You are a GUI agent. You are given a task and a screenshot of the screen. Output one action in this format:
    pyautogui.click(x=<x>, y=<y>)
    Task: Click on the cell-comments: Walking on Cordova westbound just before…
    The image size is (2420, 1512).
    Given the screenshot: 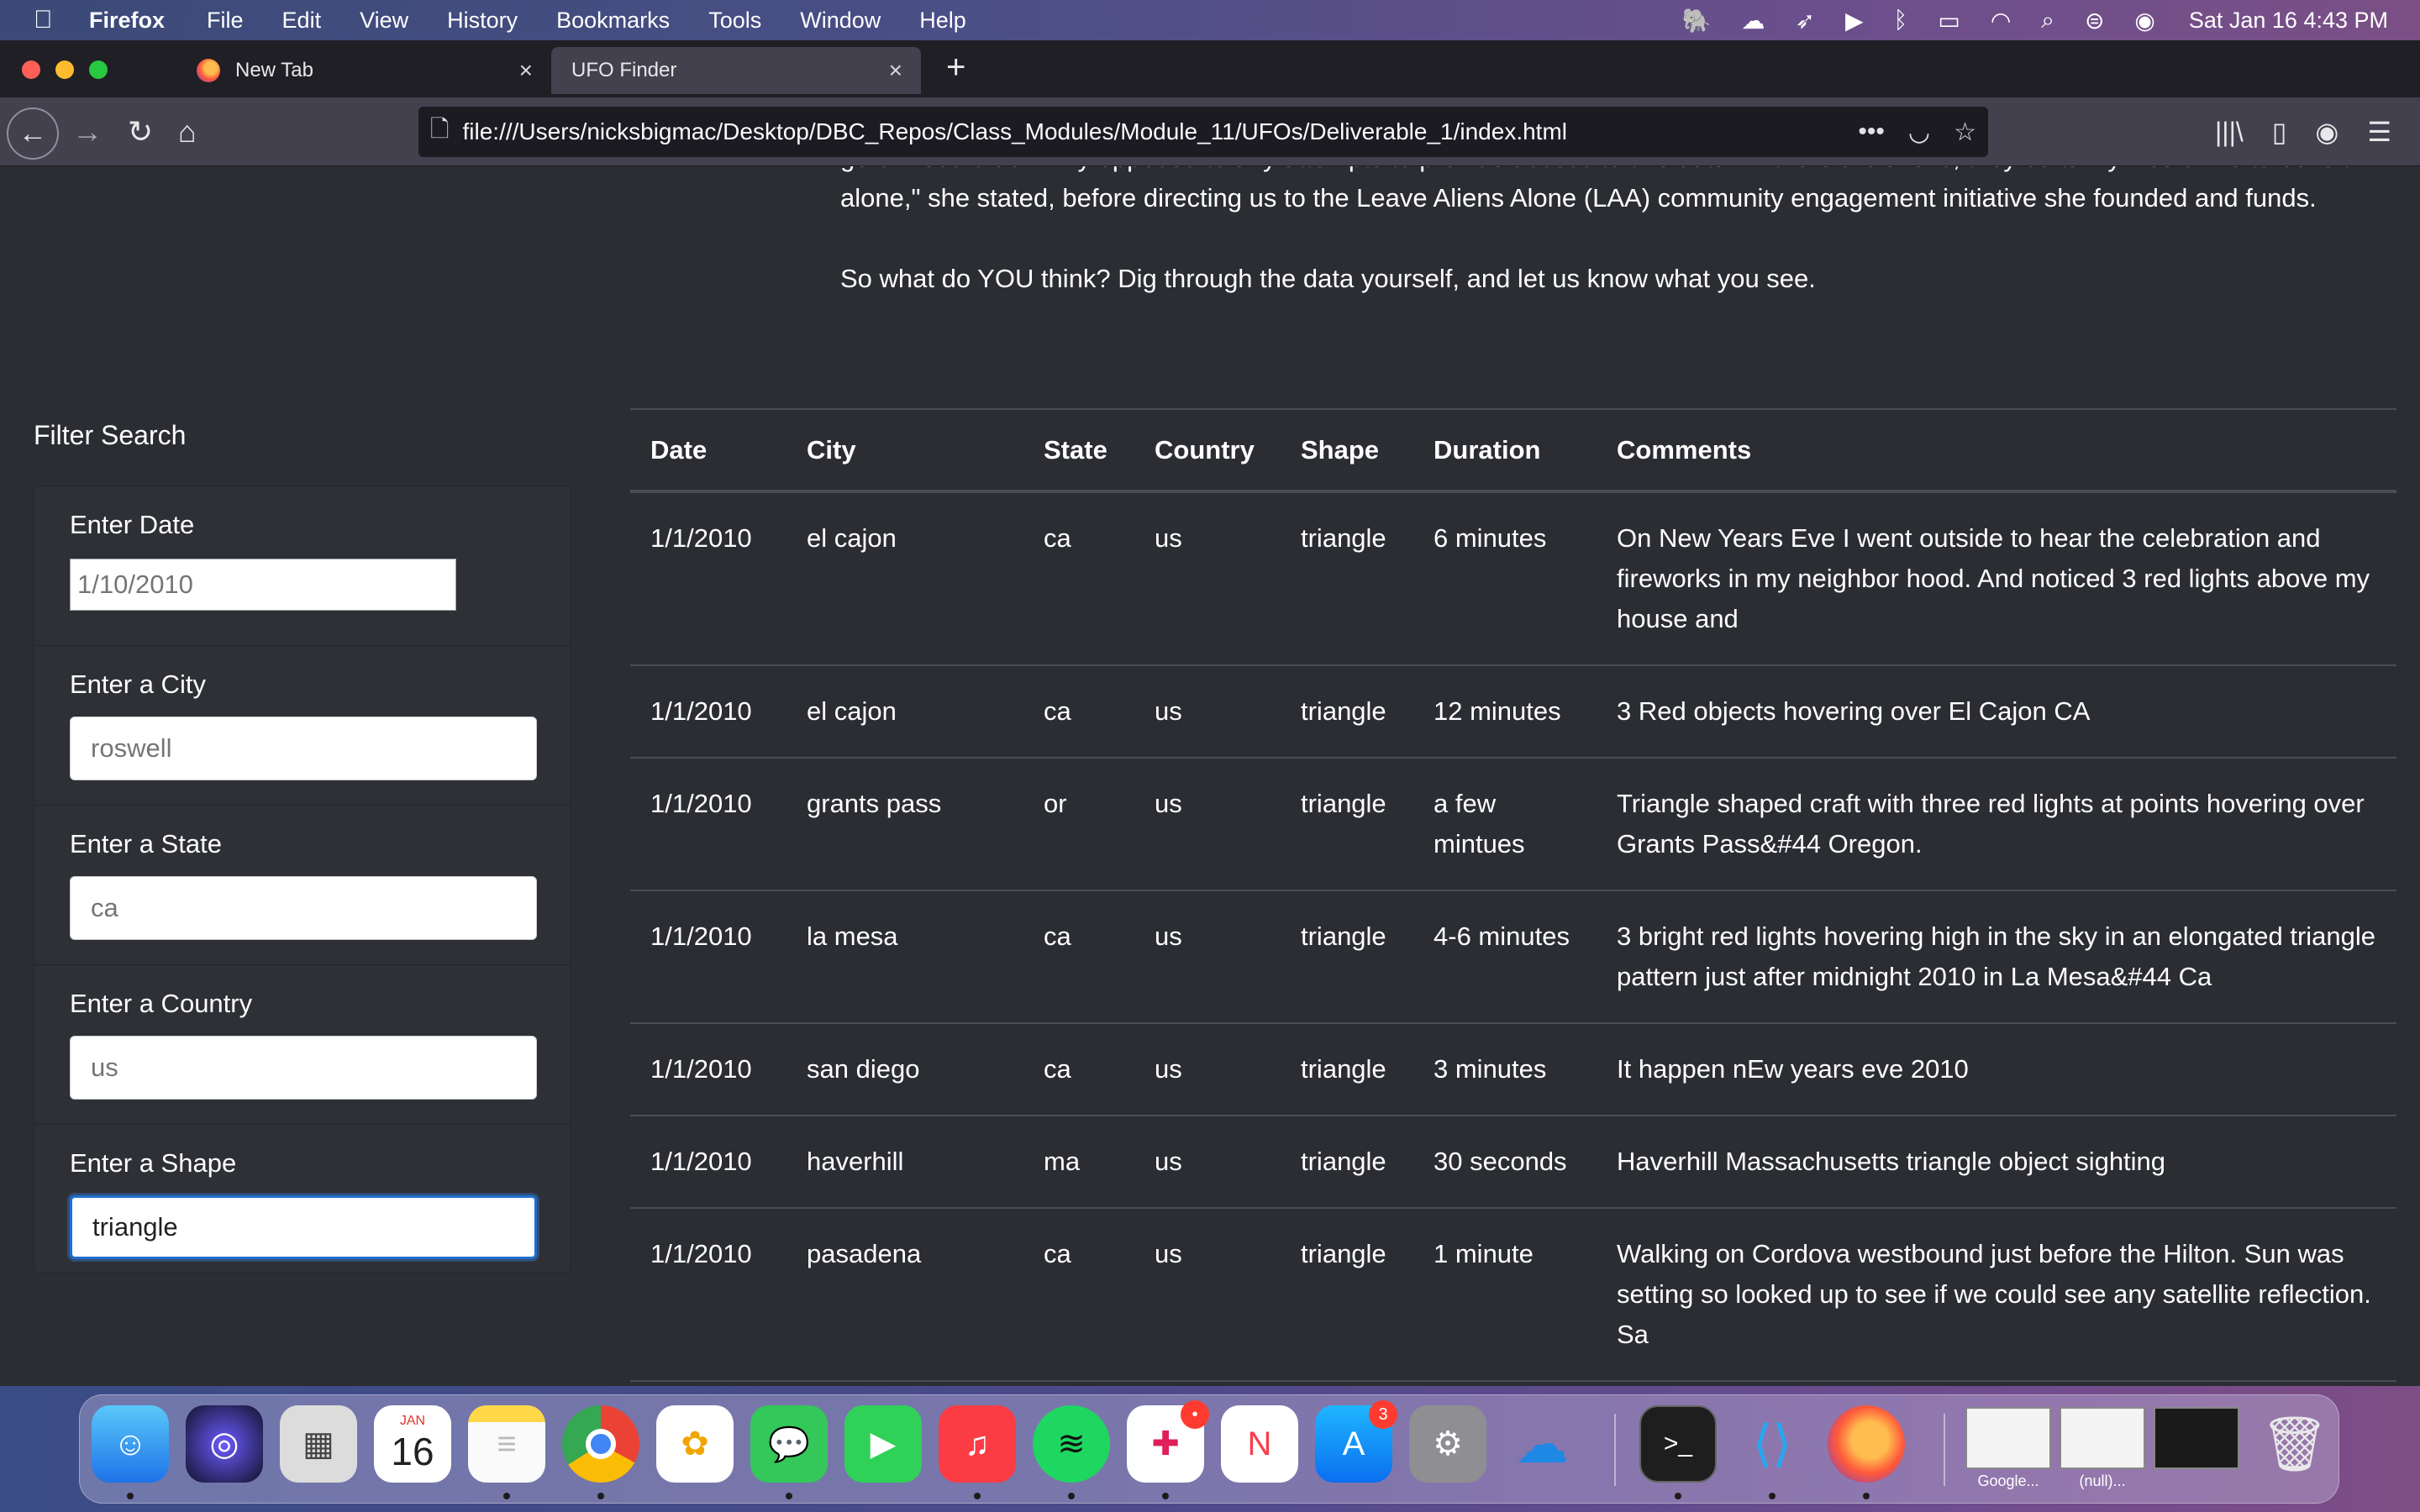 What is the action you would take?
    pyautogui.click(x=1996, y=1295)
    